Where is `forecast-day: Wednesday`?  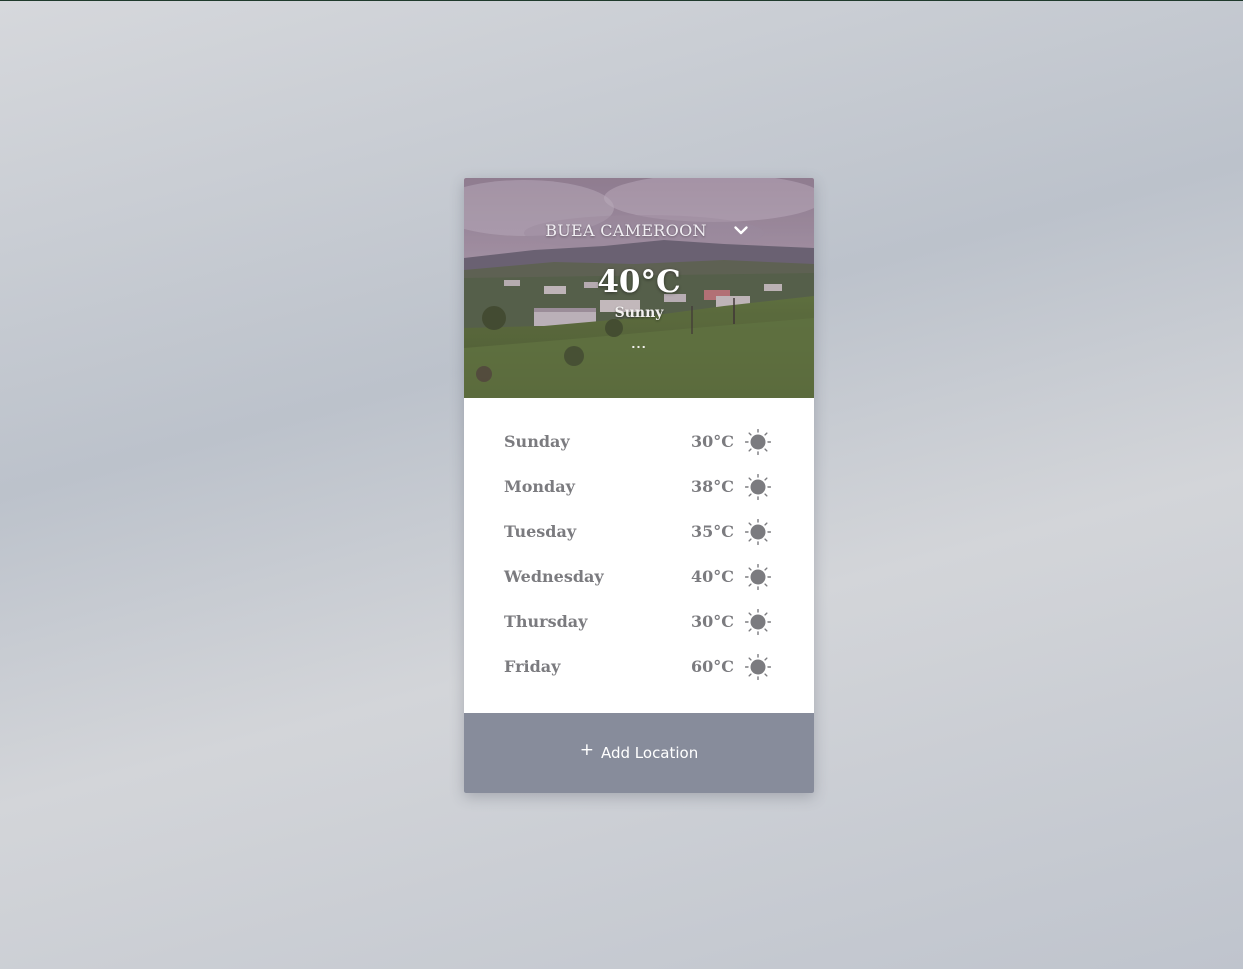
forecast-day: Wednesday is located at coordinates (554, 576).